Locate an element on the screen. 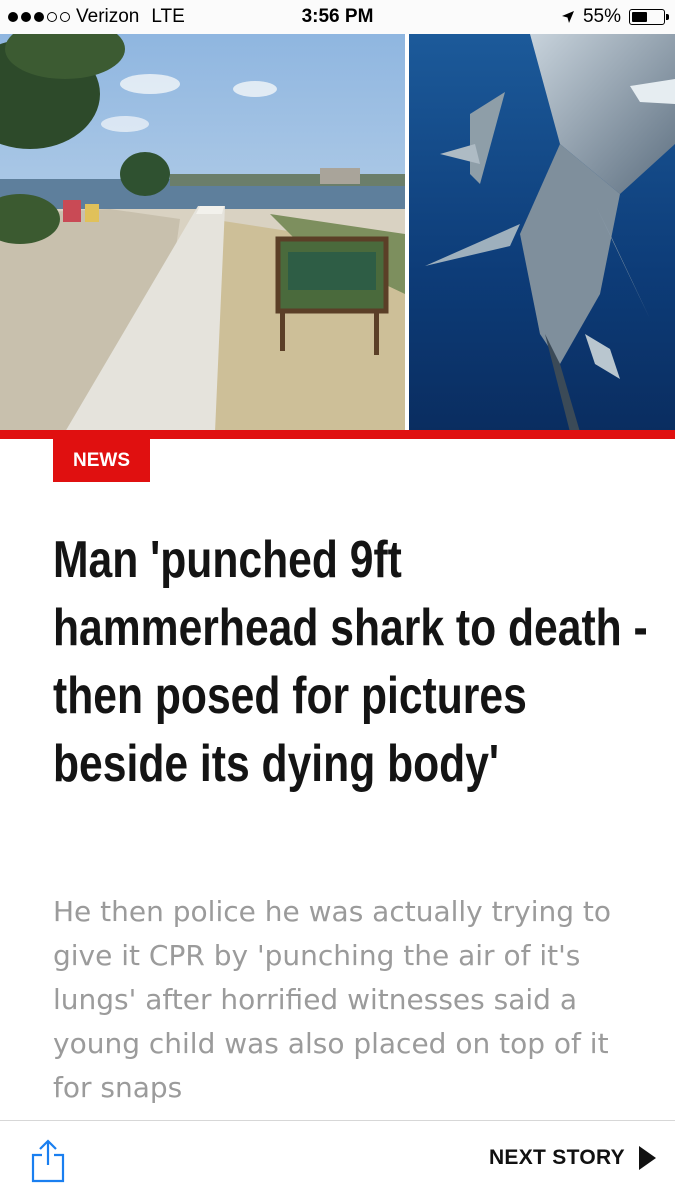 Image resolution: width=675 pixels, height=1200 pixels. share-button is located at coordinates (48, 1161).